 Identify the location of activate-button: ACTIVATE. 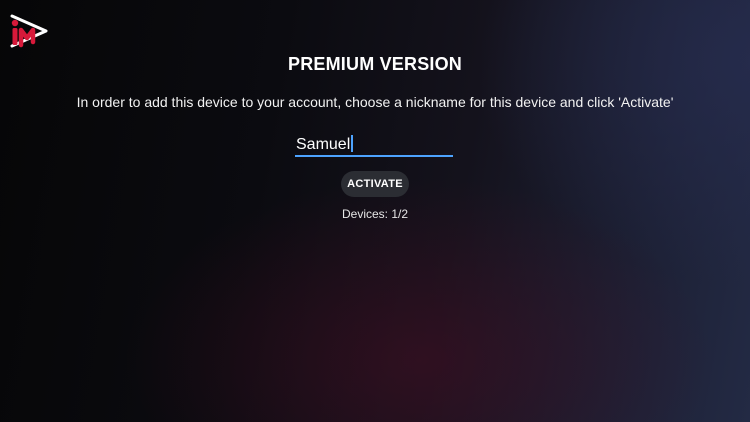
(375, 184).